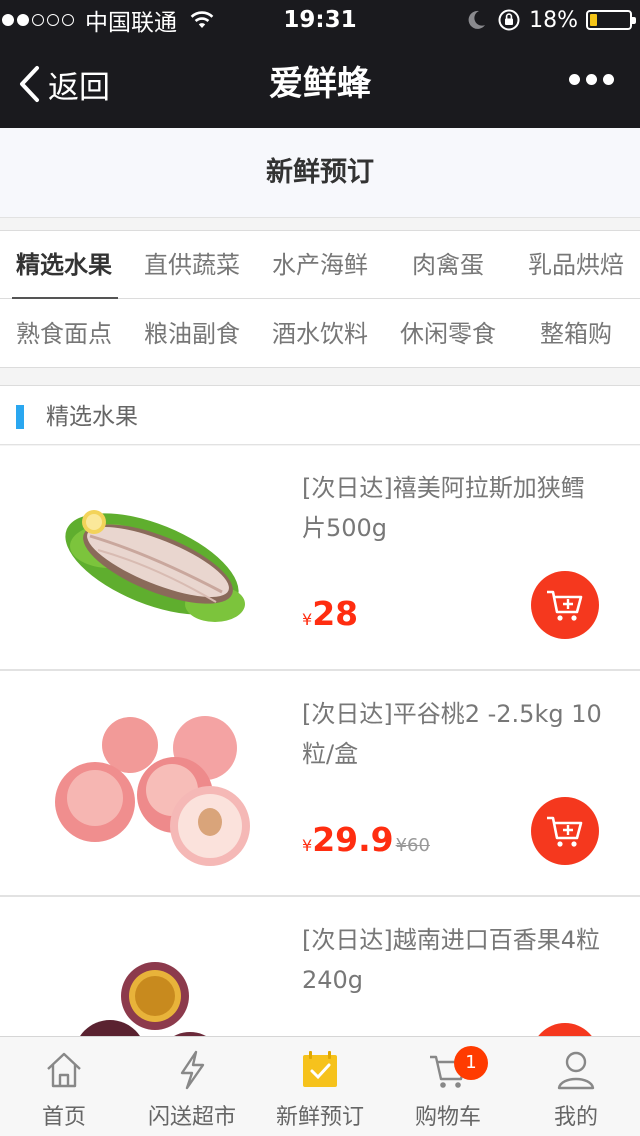 The width and height of the screenshot is (640, 1136). Describe the element at coordinates (191, 1117) in the screenshot. I see `tab-label: 闪送超市` at that location.